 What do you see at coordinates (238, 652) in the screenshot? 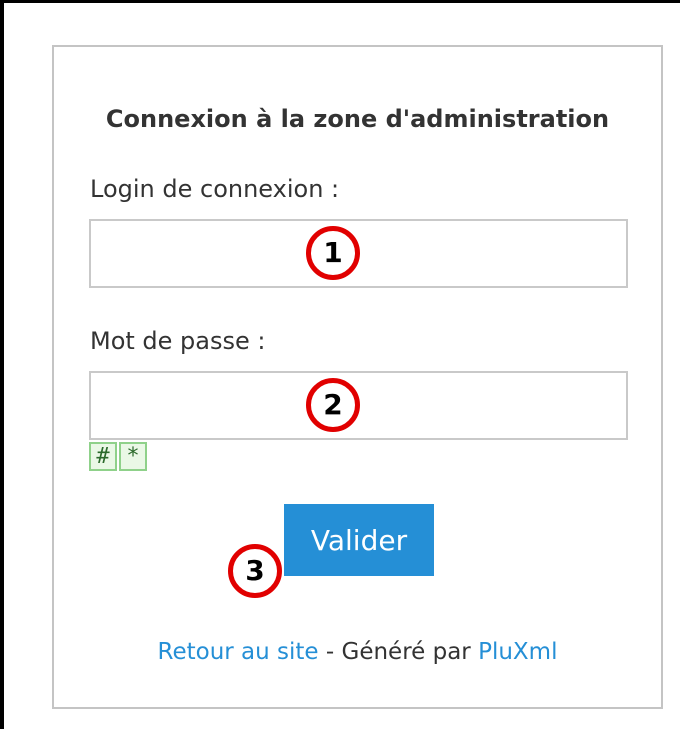
I see `back-to-site-link: Retour au site` at bounding box center [238, 652].